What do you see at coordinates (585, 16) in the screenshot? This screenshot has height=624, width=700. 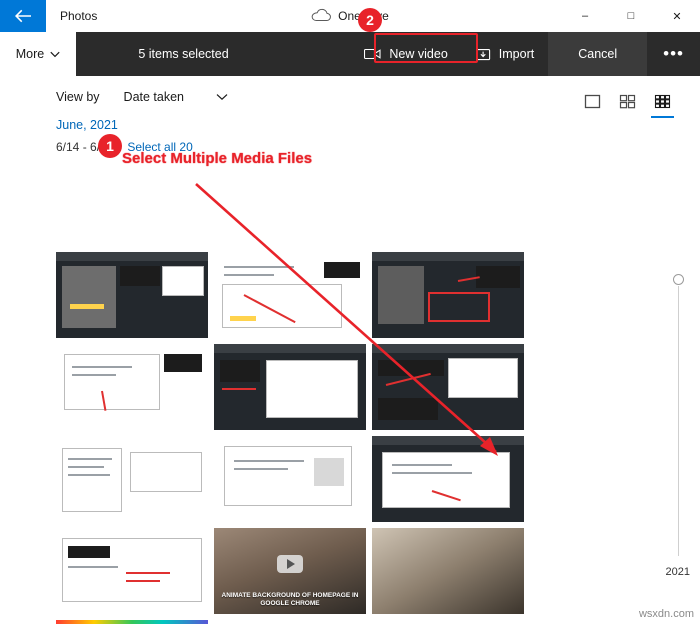 I see `minimize-button: –` at bounding box center [585, 16].